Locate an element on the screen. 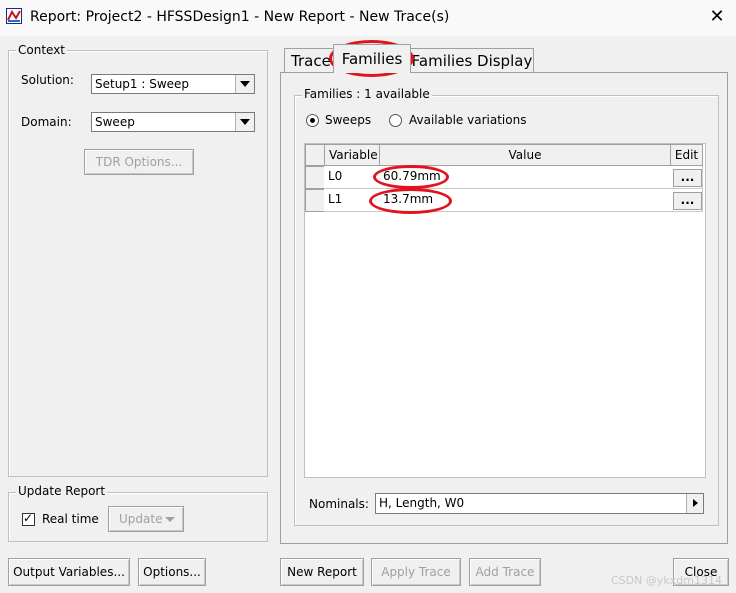 The width and height of the screenshot is (736, 593). column-header-variable: Variable is located at coordinates (352, 155).